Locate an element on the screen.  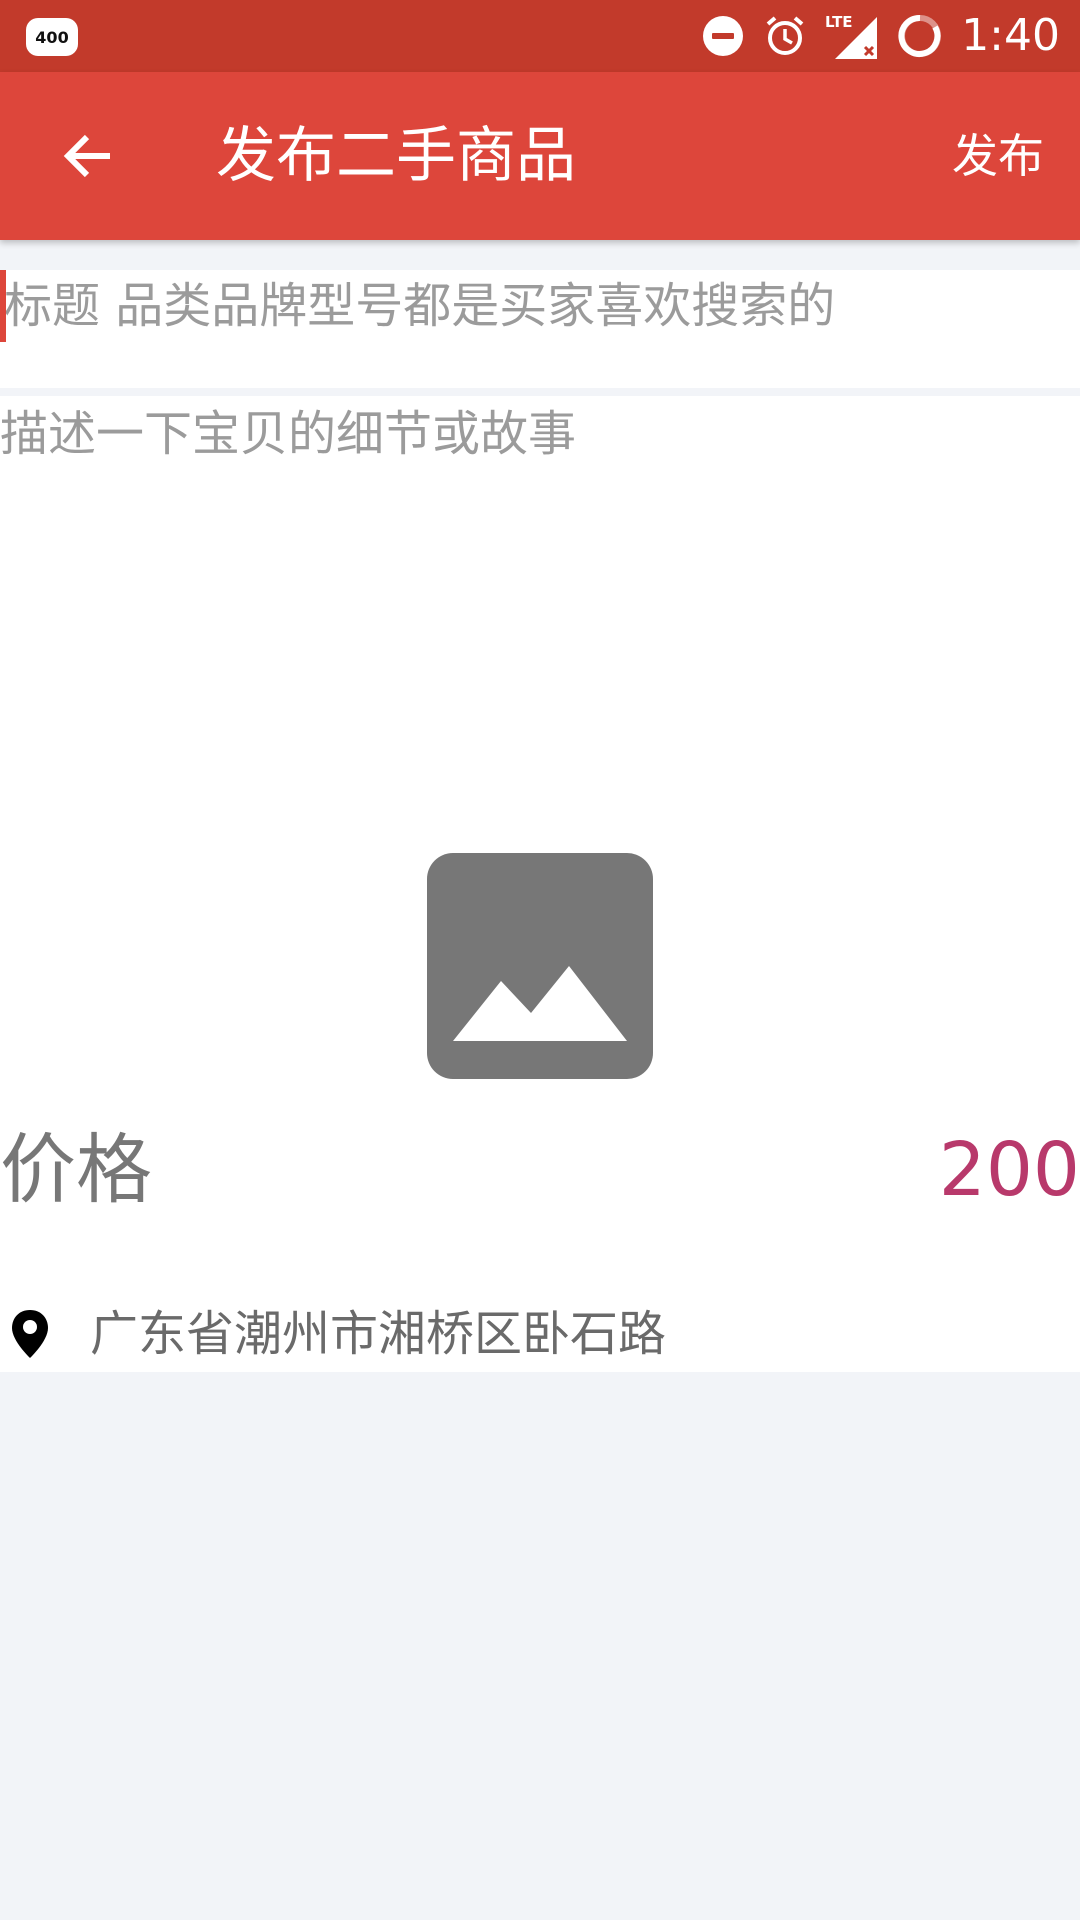
text-cursor is located at coordinates (3, 306).